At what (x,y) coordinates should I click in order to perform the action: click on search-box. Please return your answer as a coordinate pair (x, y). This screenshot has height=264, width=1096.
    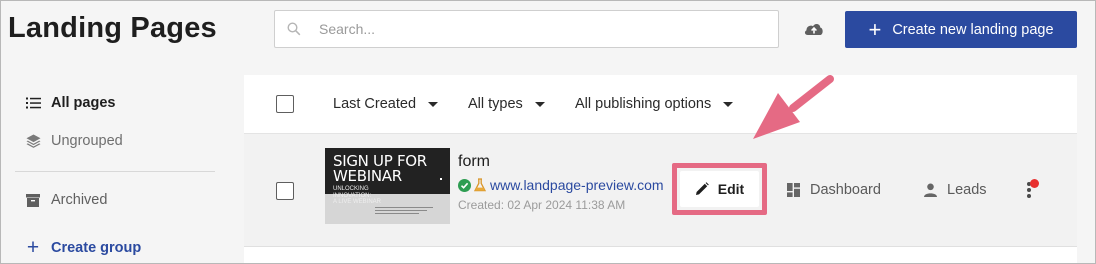
    Looking at the image, I should click on (526, 29).